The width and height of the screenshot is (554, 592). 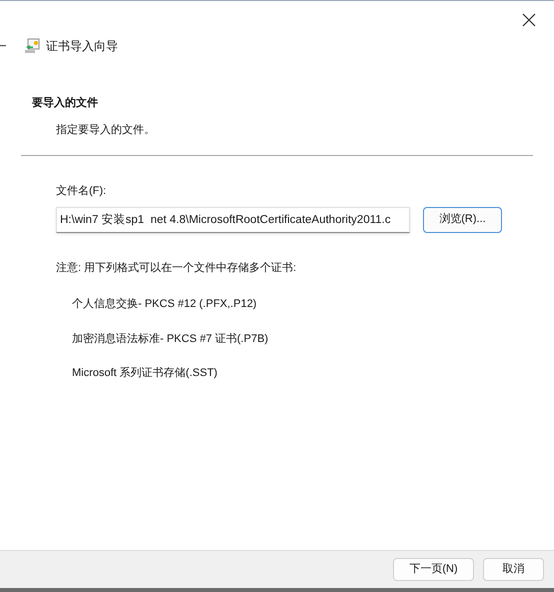 I want to click on format-item: Microsoft 系列证书存储(.SST), so click(x=145, y=373).